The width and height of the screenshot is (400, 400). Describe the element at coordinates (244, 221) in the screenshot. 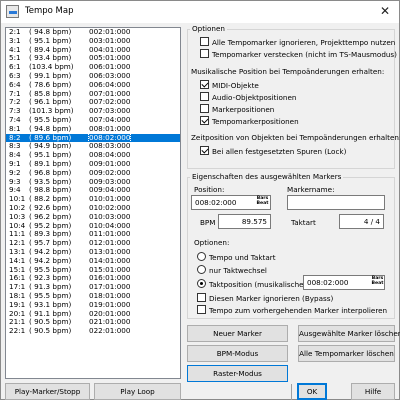

I see `bpm-field: 89.575` at that location.